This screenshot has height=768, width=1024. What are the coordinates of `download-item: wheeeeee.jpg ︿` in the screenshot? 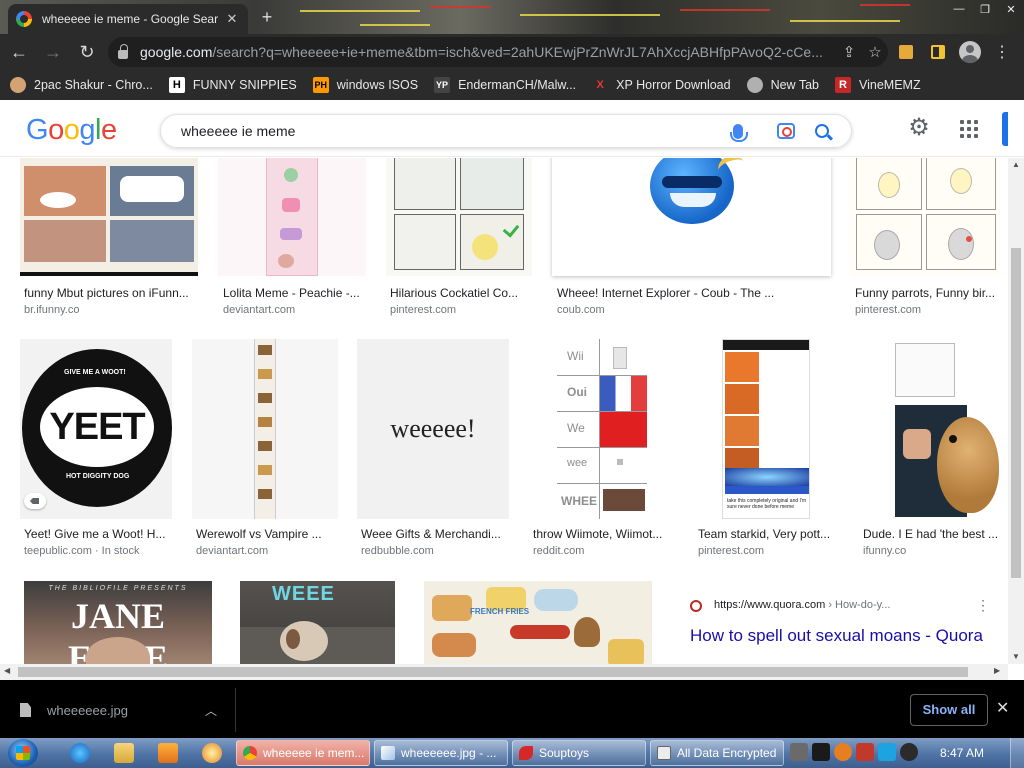 It's located at (118, 710).